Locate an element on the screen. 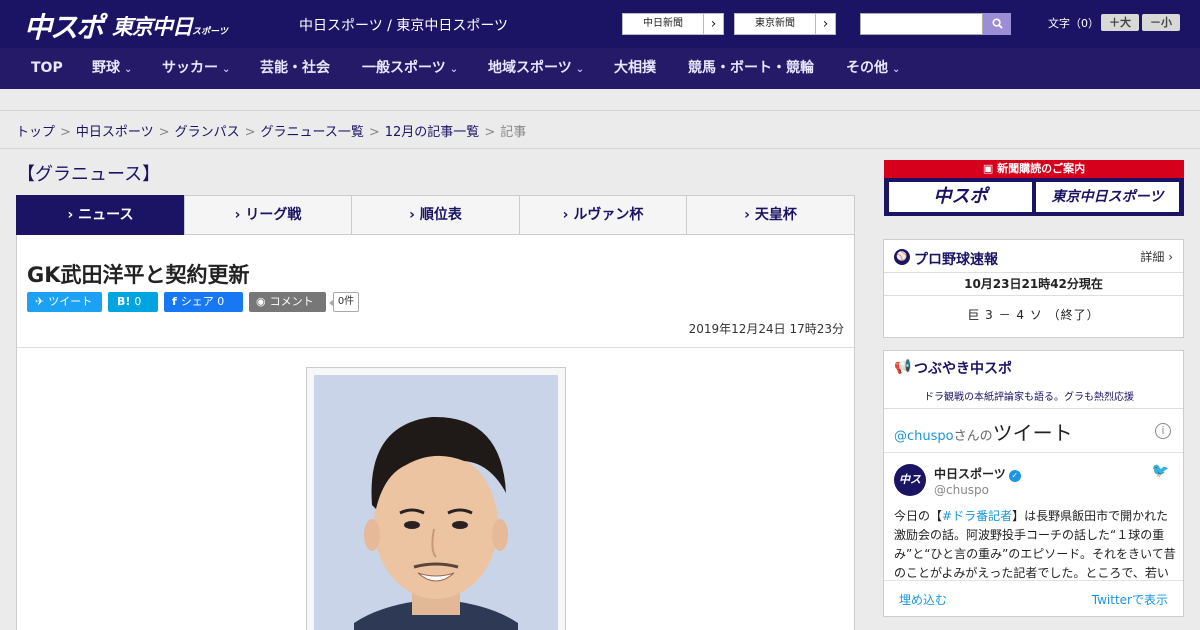 The width and height of the screenshot is (1200, 630). info-icon: i is located at coordinates (1163, 431).